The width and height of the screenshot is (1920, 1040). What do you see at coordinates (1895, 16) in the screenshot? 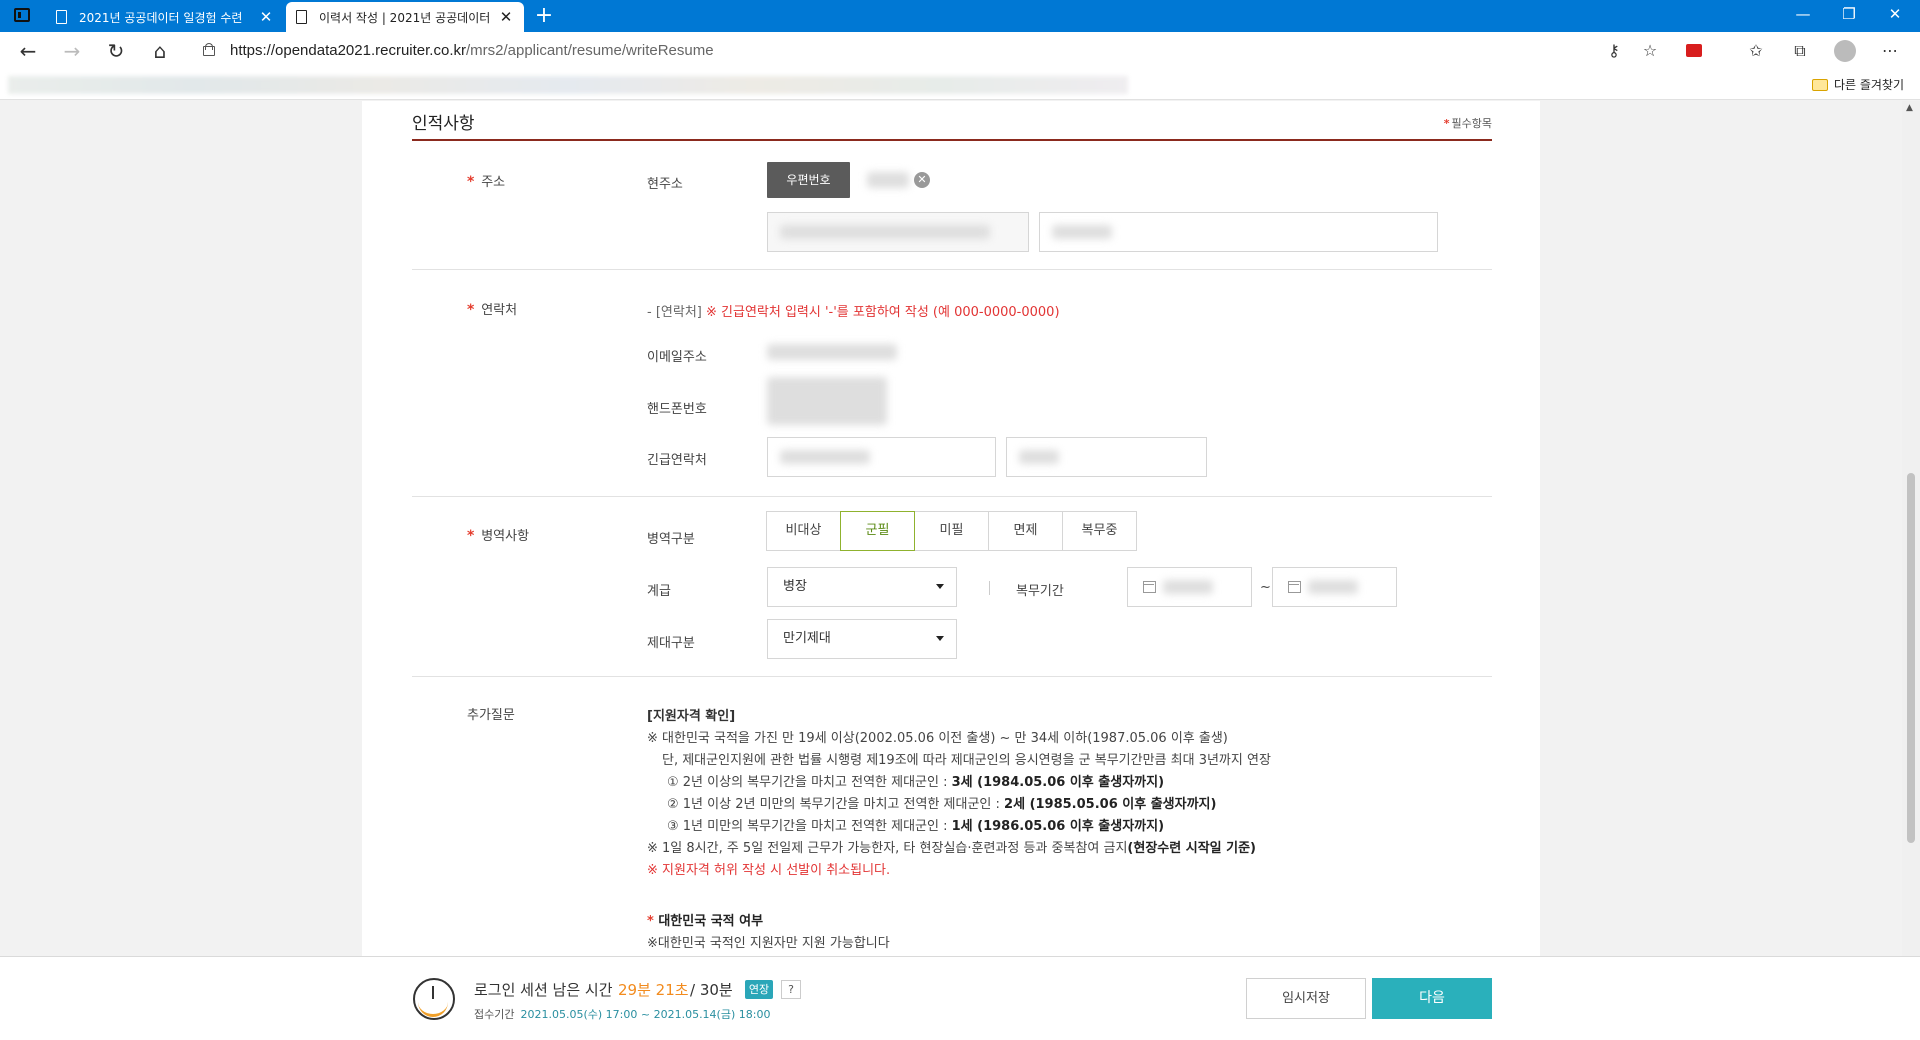
I see `close-window-icon: ✕` at bounding box center [1895, 16].